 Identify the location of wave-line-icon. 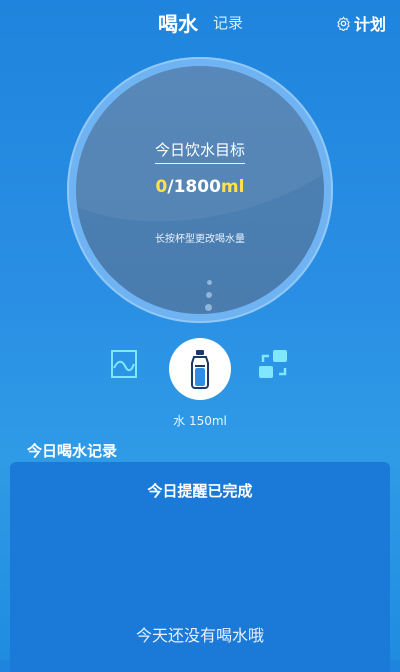
(124, 366).